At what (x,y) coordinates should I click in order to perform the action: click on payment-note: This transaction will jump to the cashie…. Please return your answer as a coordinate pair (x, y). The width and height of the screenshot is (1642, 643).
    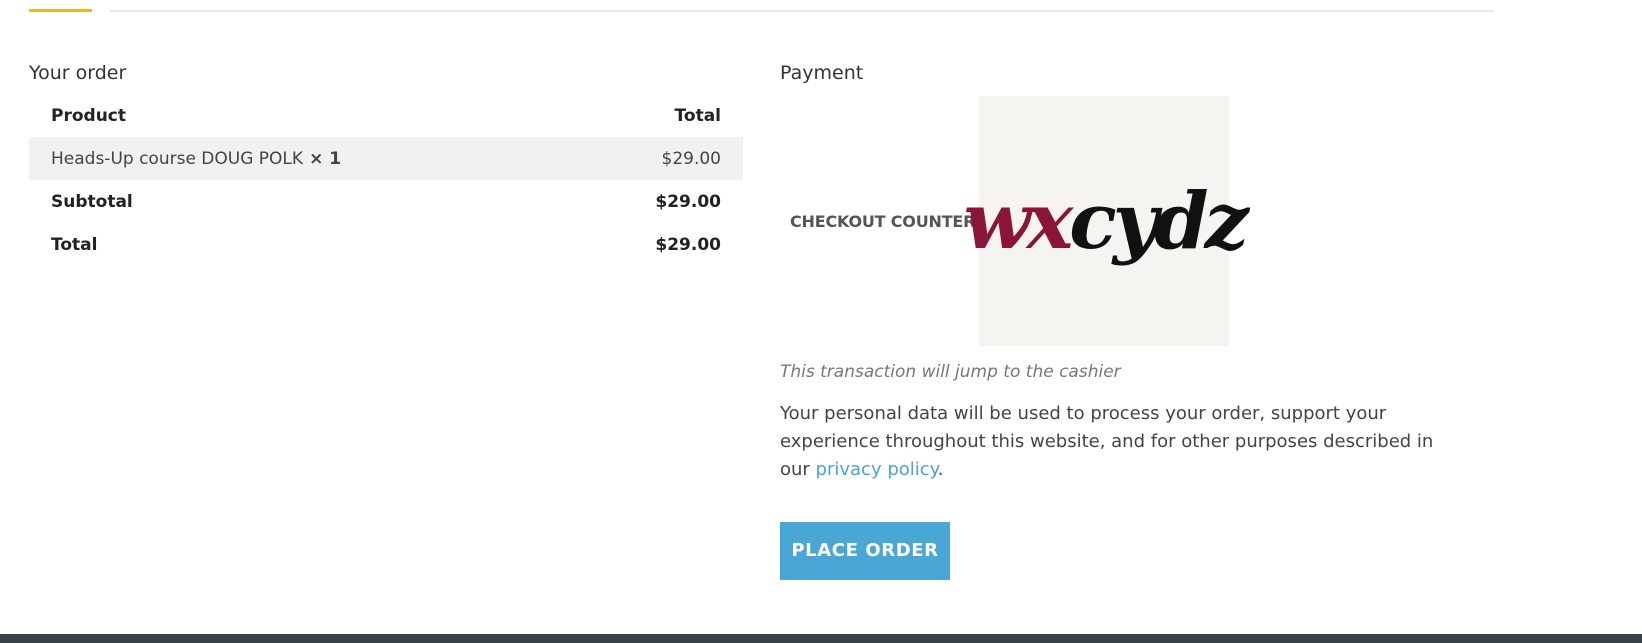
    Looking at the image, I should click on (950, 372).